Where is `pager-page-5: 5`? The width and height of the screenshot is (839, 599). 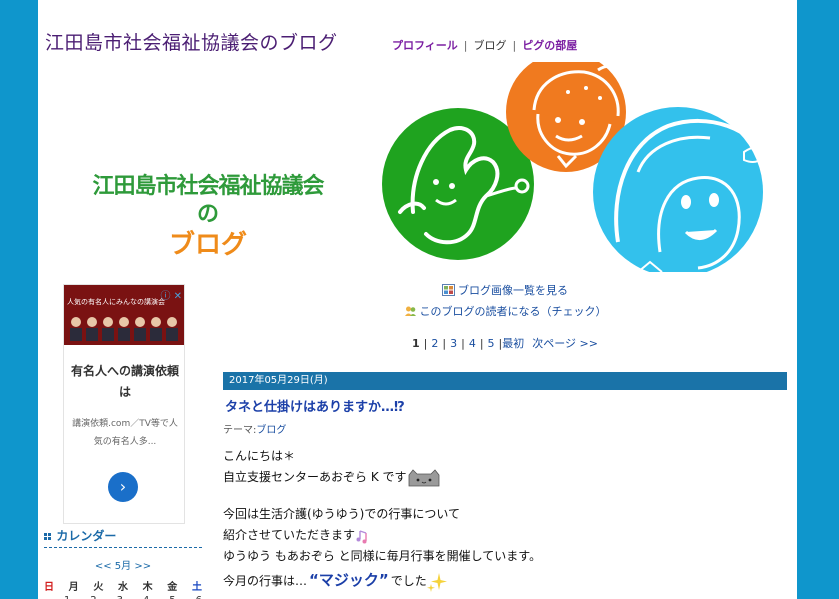 pager-page-5: 5 is located at coordinates (491, 343).